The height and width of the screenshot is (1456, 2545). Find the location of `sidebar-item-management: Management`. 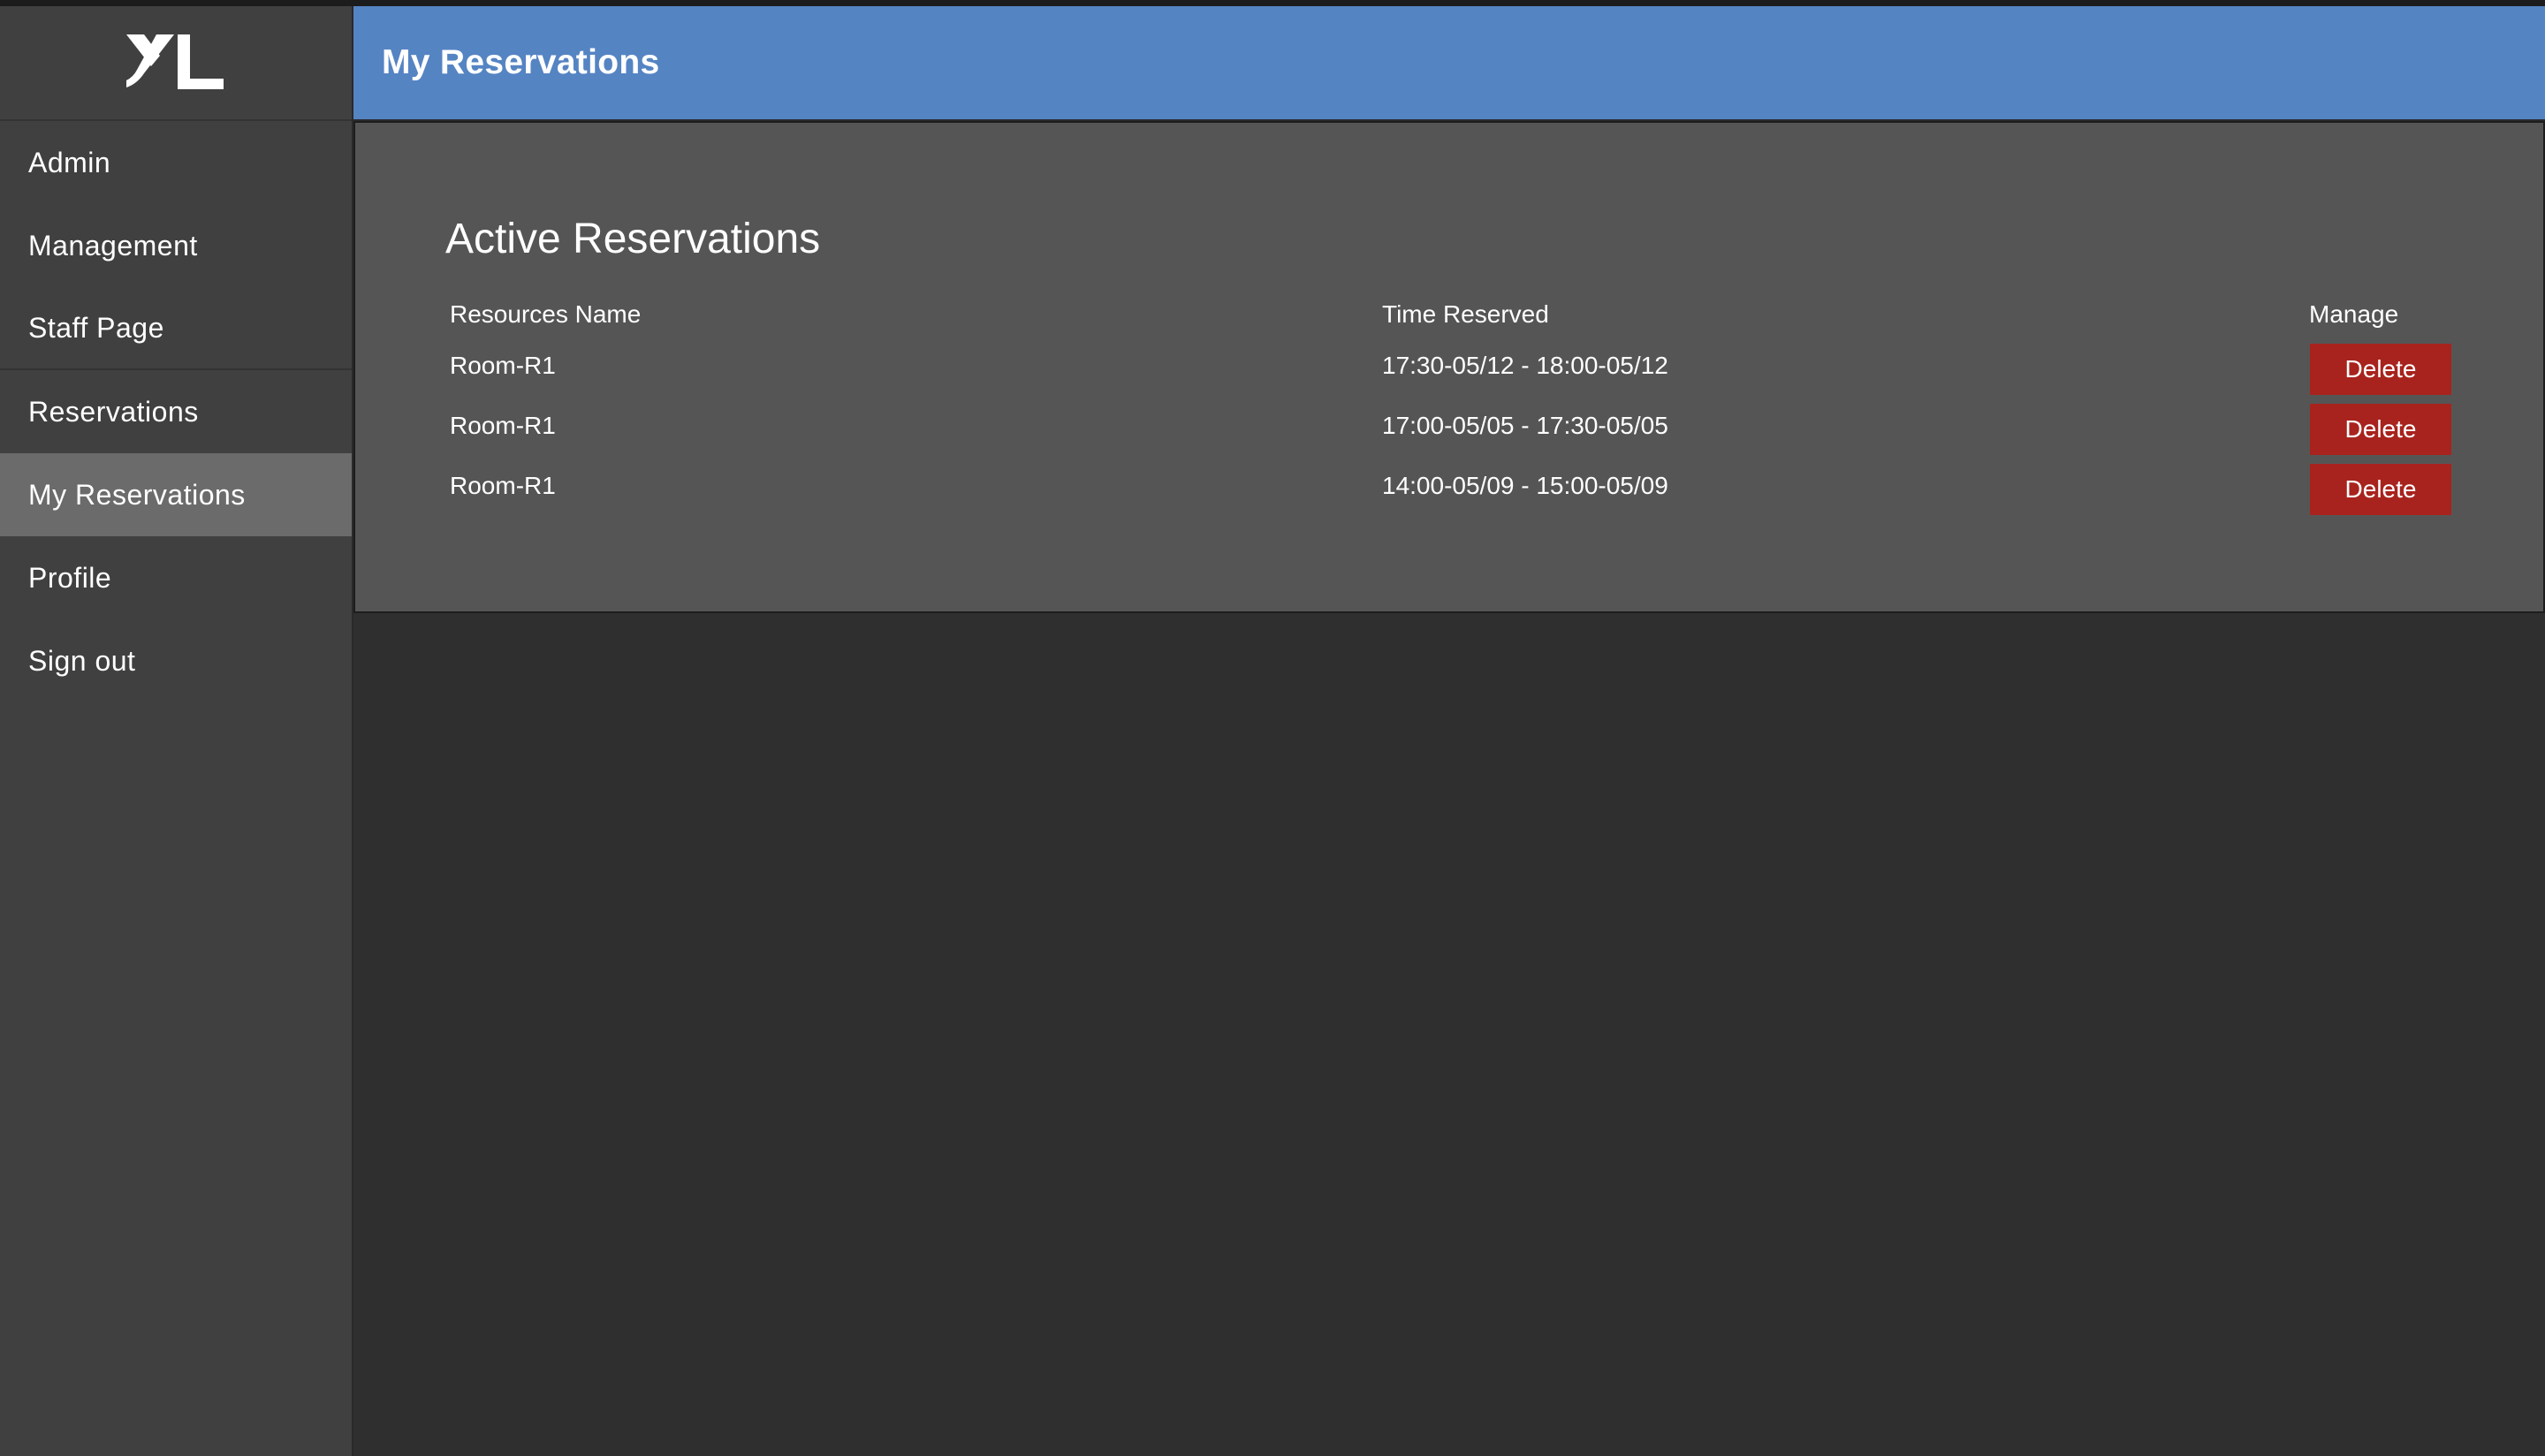

sidebar-item-management: Management is located at coordinates (176, 246).